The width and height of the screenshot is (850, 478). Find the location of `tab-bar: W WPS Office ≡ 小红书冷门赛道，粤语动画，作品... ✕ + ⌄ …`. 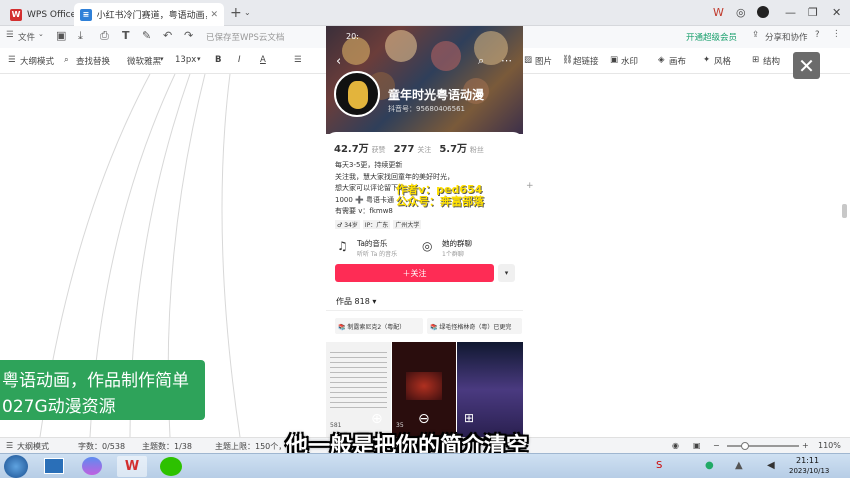

tab-bar: W WPS Office ≡ 小红书冷门赛道，粤语动画，作品... ✕ + ⌄ … is located at coordinates (425, 13).